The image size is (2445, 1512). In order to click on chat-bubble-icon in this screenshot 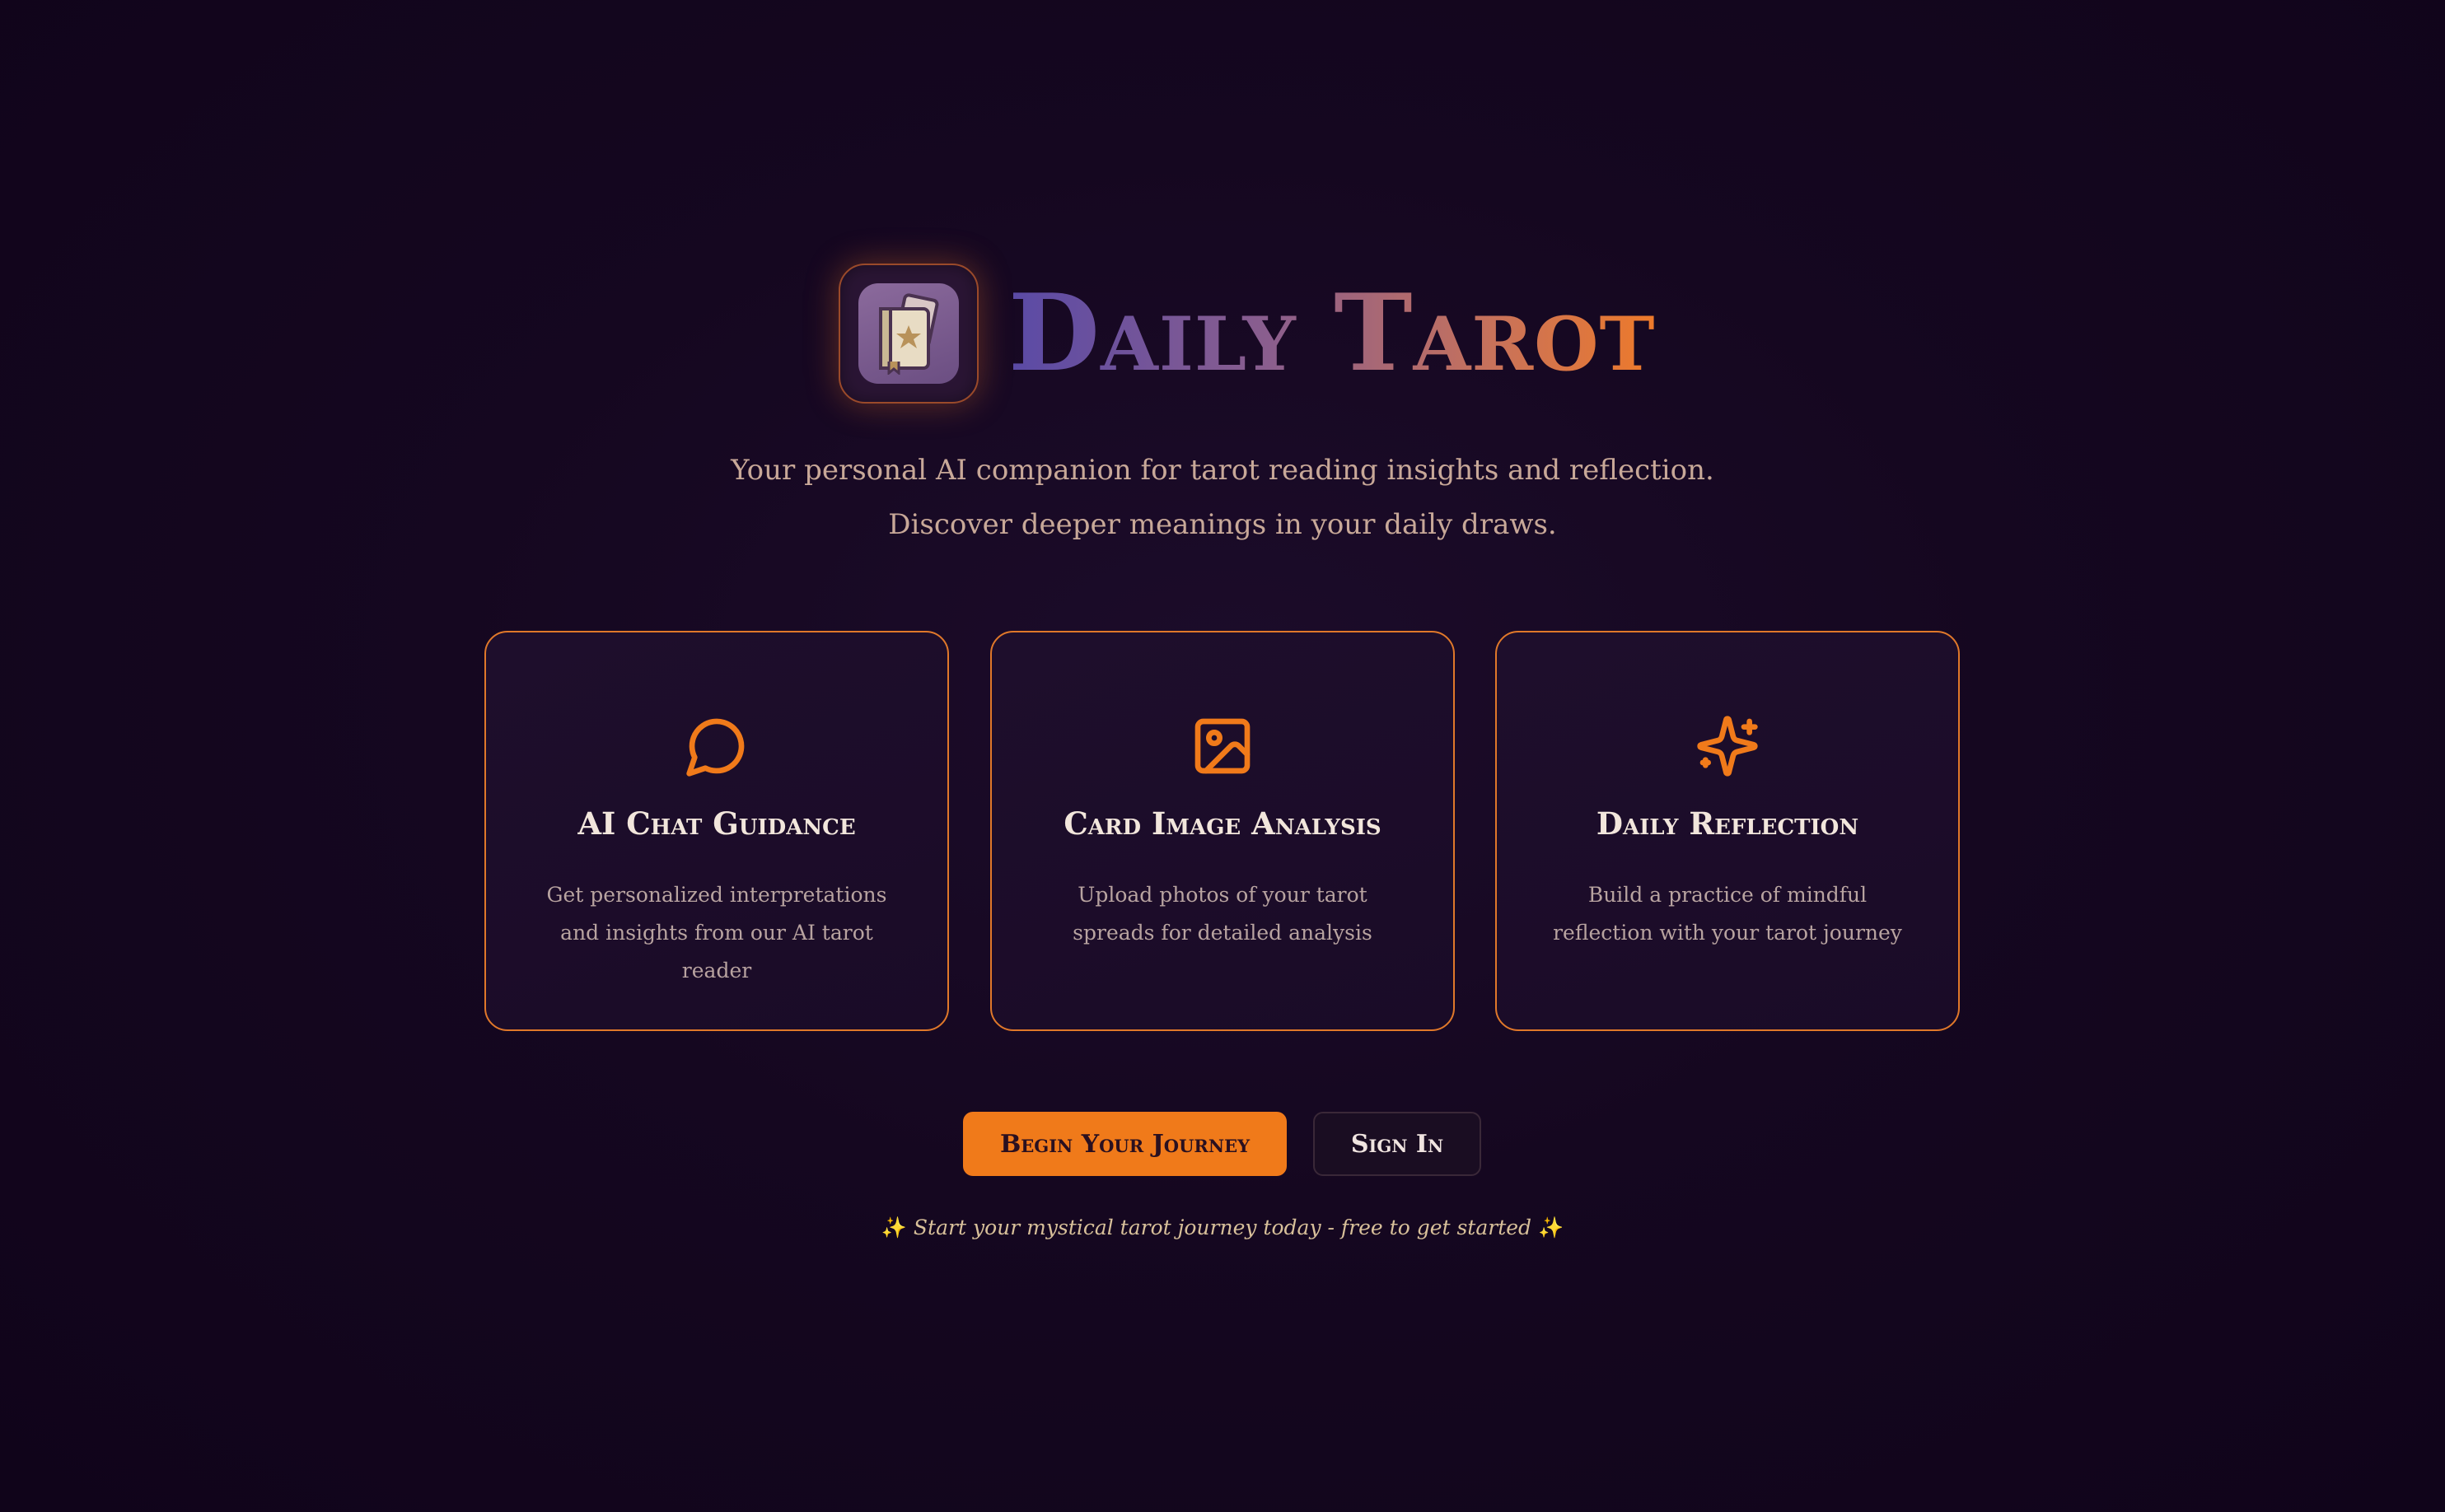, I will do `click(716, 746)`.